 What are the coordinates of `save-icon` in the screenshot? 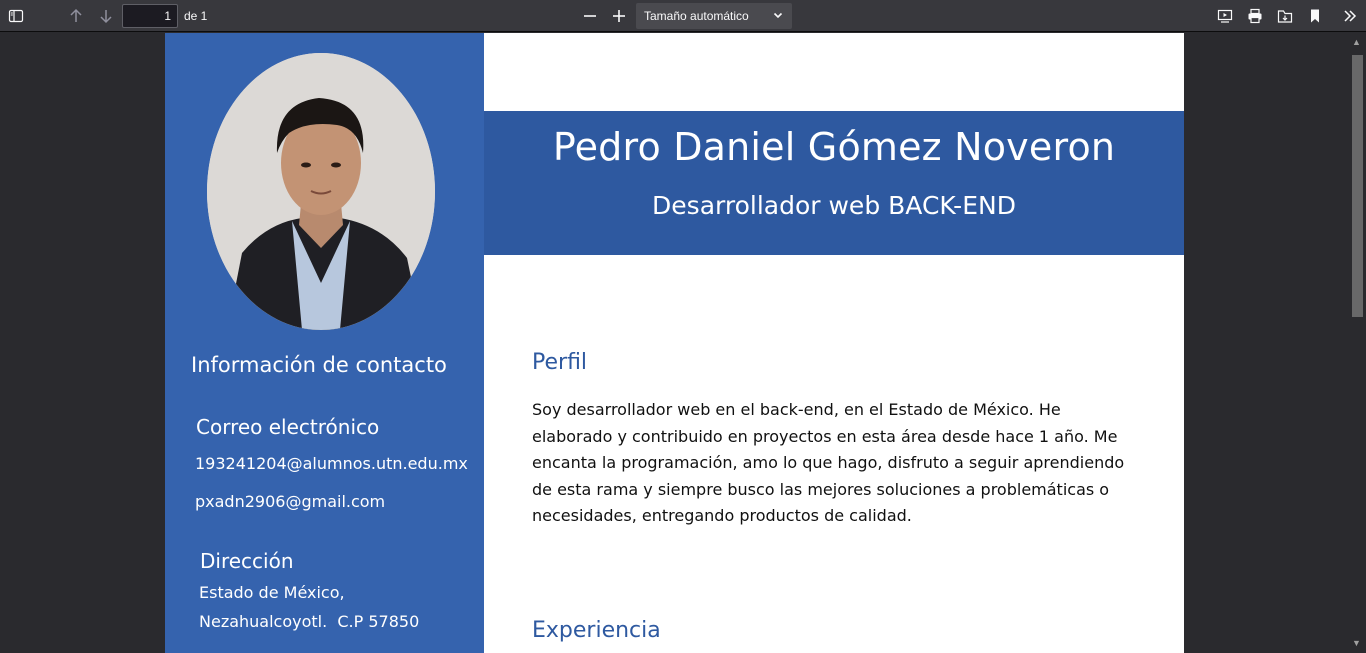 It's located at (1285, 16).